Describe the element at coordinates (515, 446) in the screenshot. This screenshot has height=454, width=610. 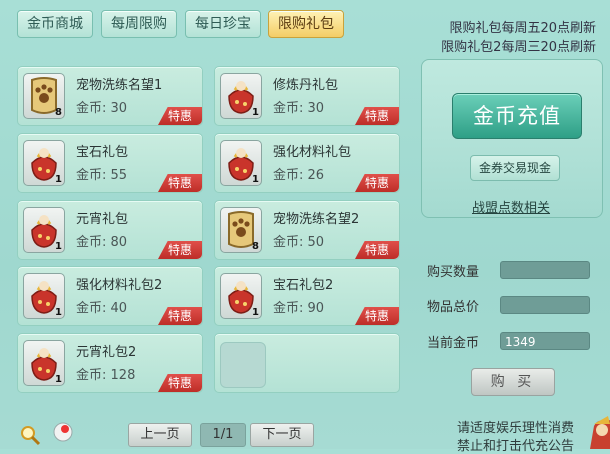
I see `footer-notice-2: 禁止和打击代充公告` at that location.